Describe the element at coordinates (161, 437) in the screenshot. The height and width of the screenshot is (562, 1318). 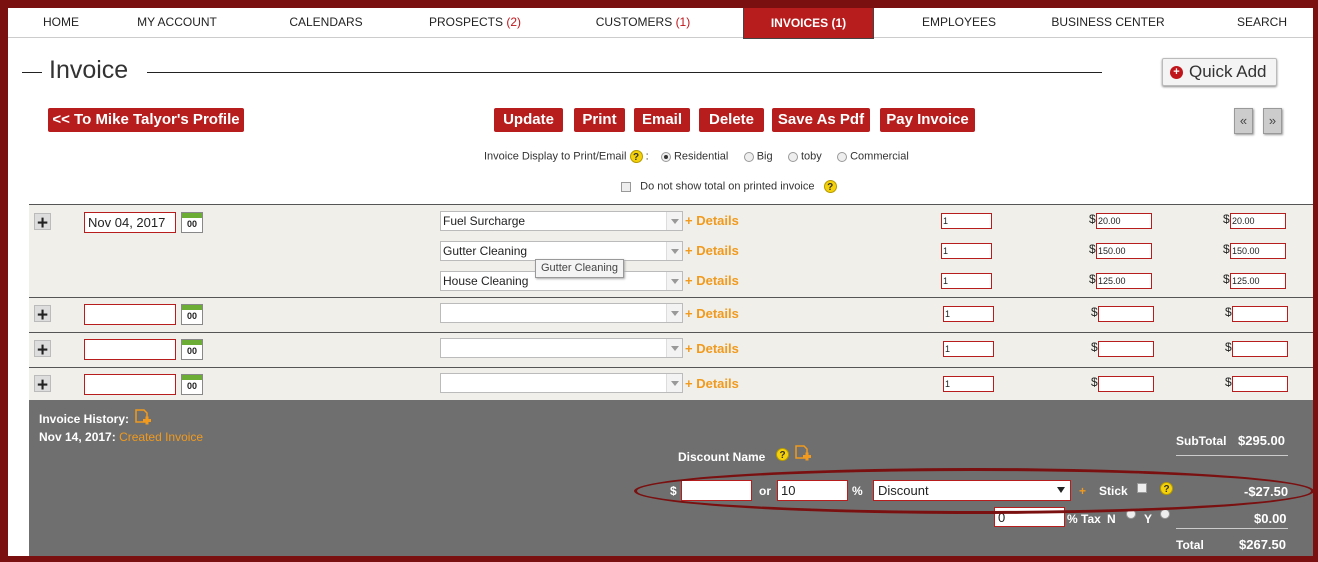
I see `history-event-link: Created Invoice` at that location.